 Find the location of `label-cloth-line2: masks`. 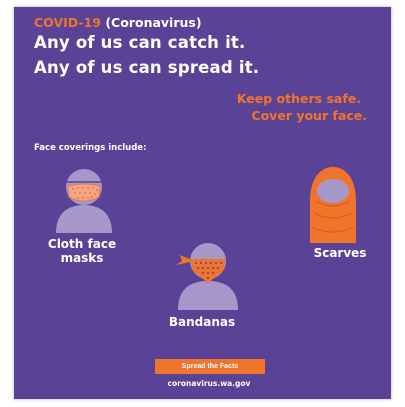

label-cloth-line2: masks is located at coordinates (82, 258).